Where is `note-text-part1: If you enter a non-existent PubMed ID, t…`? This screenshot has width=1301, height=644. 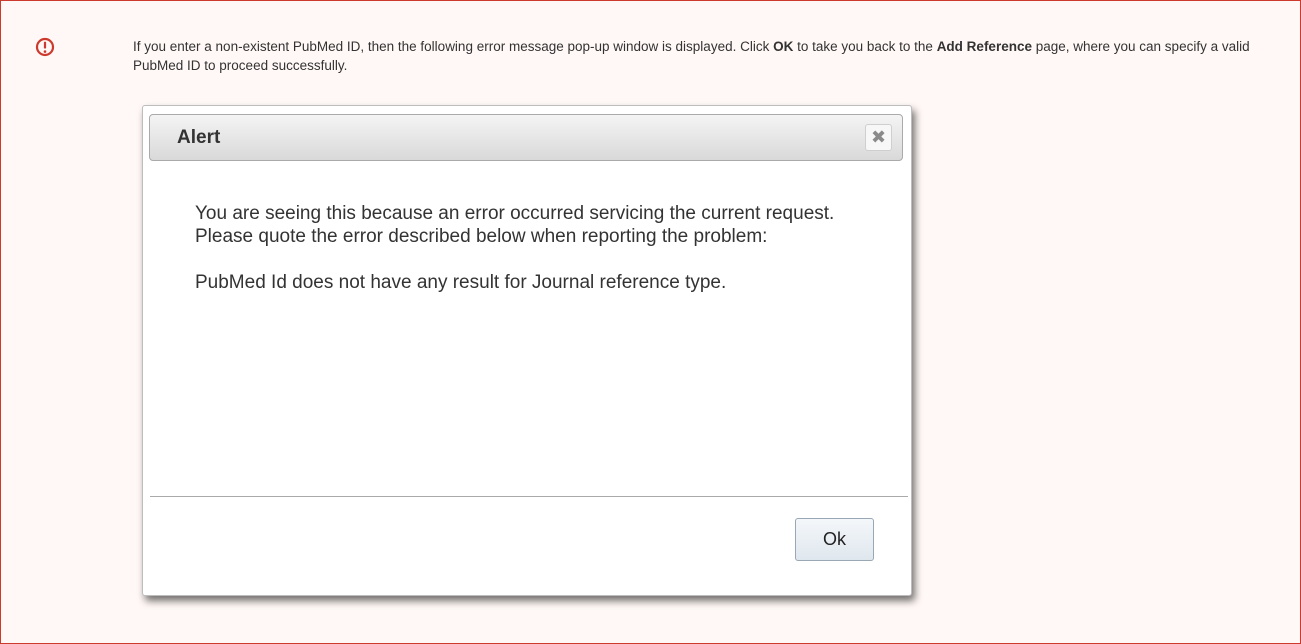
note-text-part1: If you enter a non-existent PubMed ID, t… is located at coordinates (453, 46).